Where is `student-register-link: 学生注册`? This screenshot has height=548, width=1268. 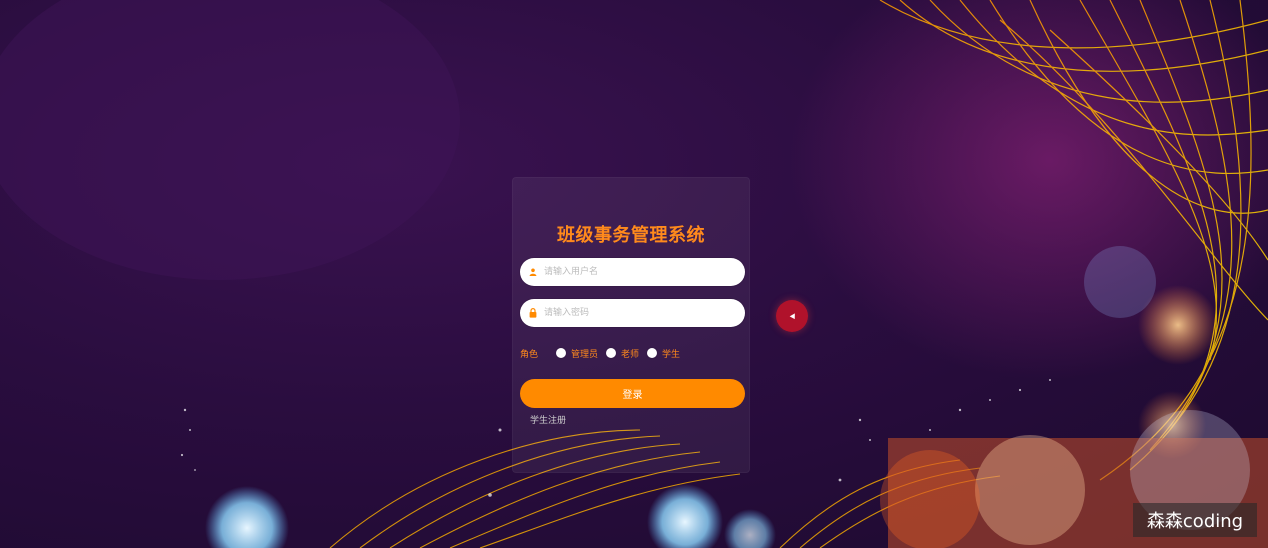
student-register-link: 学生注册 is located at coordinates (548, 419).